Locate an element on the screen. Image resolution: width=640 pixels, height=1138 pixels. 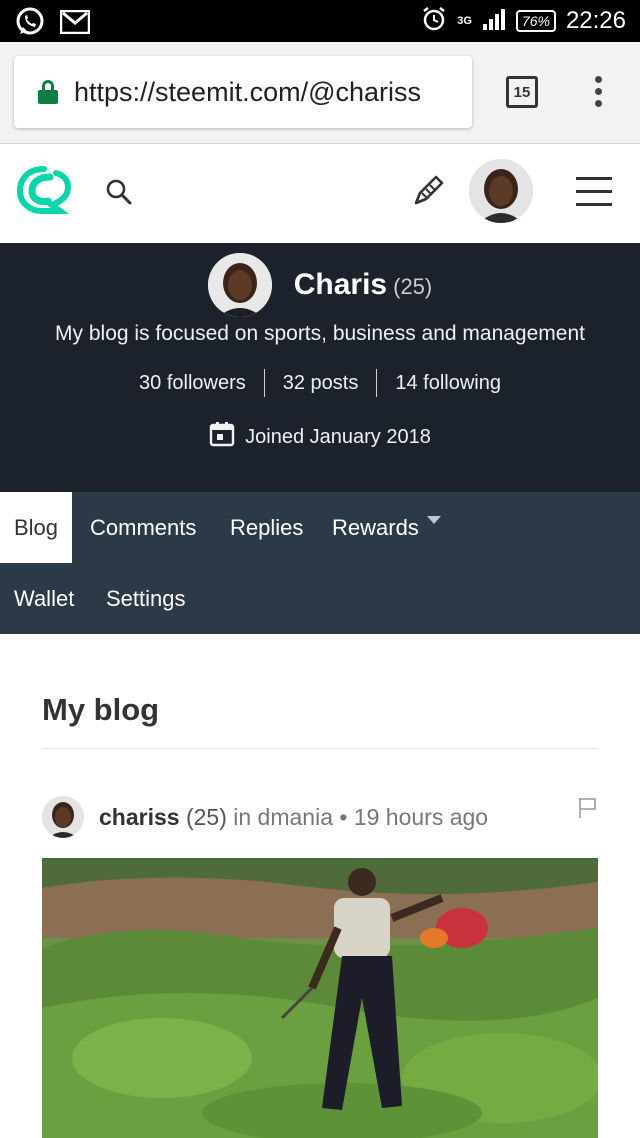
network-type: 3G is located at coordinates (464, 21).